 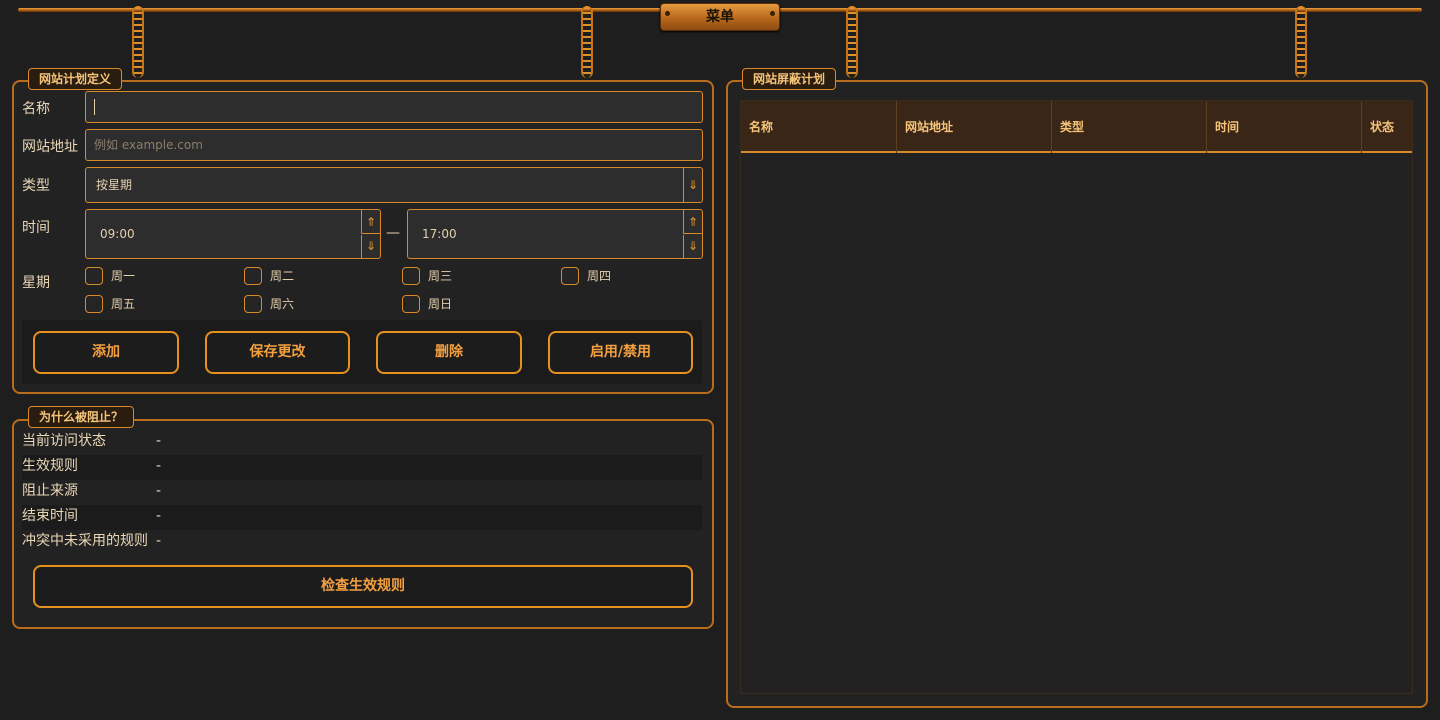 I want to click on info-label: 结束时间, so click(x=50, y=516).